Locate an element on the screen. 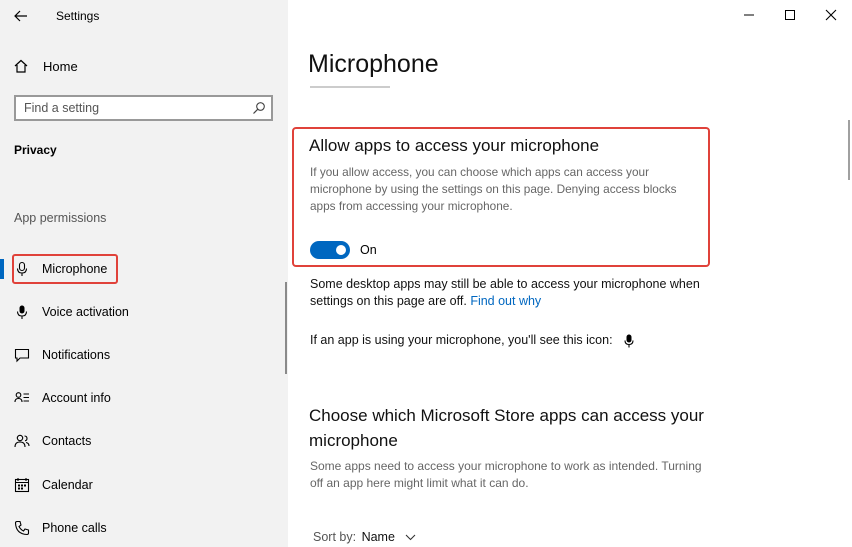 The image size is (852, 547). sidebar-item-notifications: Notifications is located at coordinates (144, 355).